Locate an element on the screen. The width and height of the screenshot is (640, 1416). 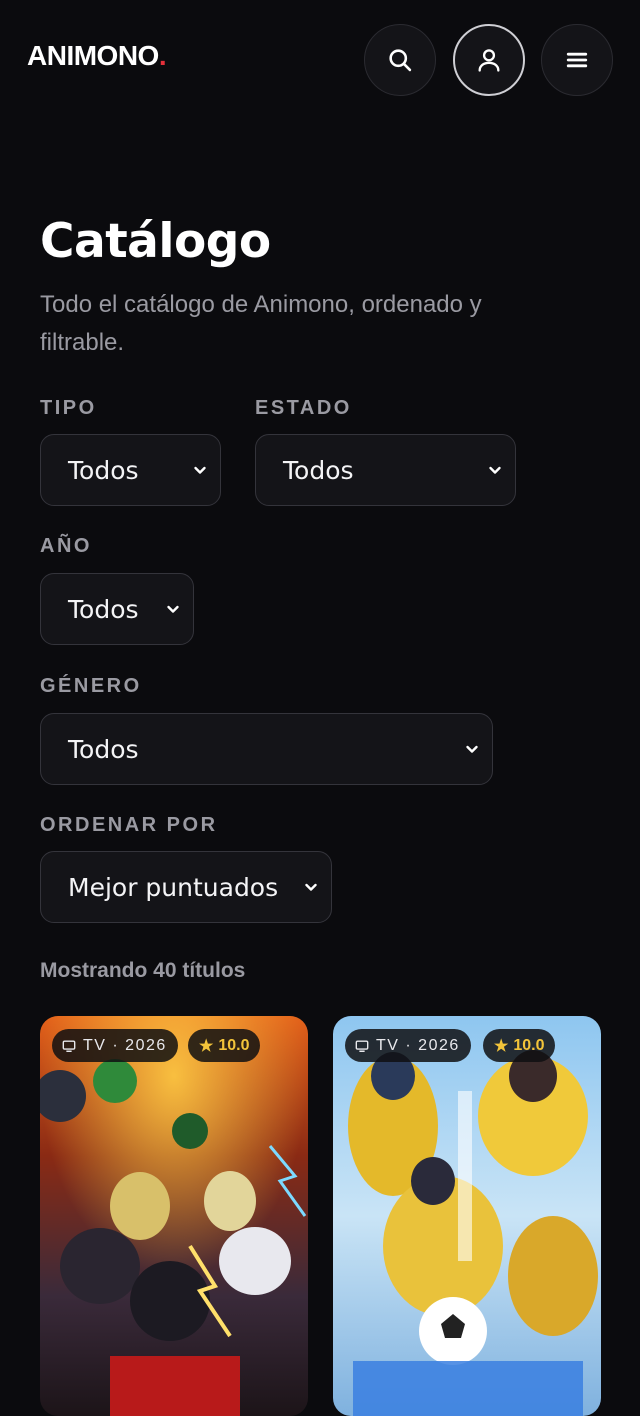
user-icon is located at coordinates (489, 60).